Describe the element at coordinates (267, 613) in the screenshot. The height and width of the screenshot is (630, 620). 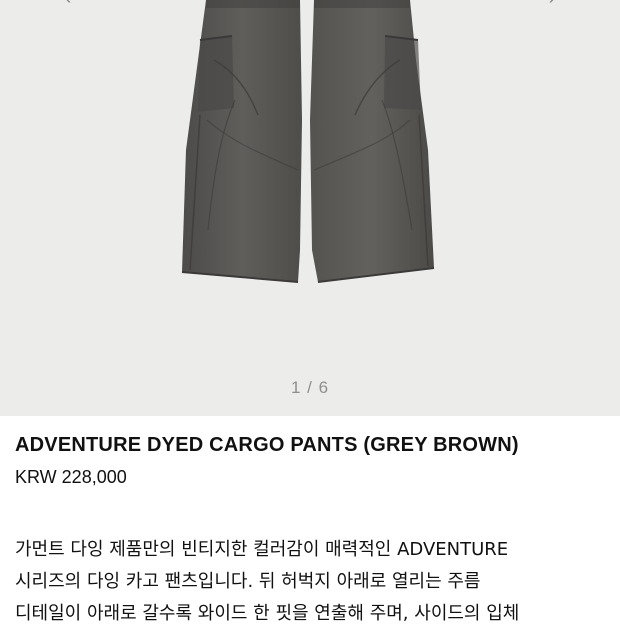
I see `description-line: 디테일이 아래로 갈수록 와이드 한 핏을 연출해 주며, 사이드의 입체` at that location.